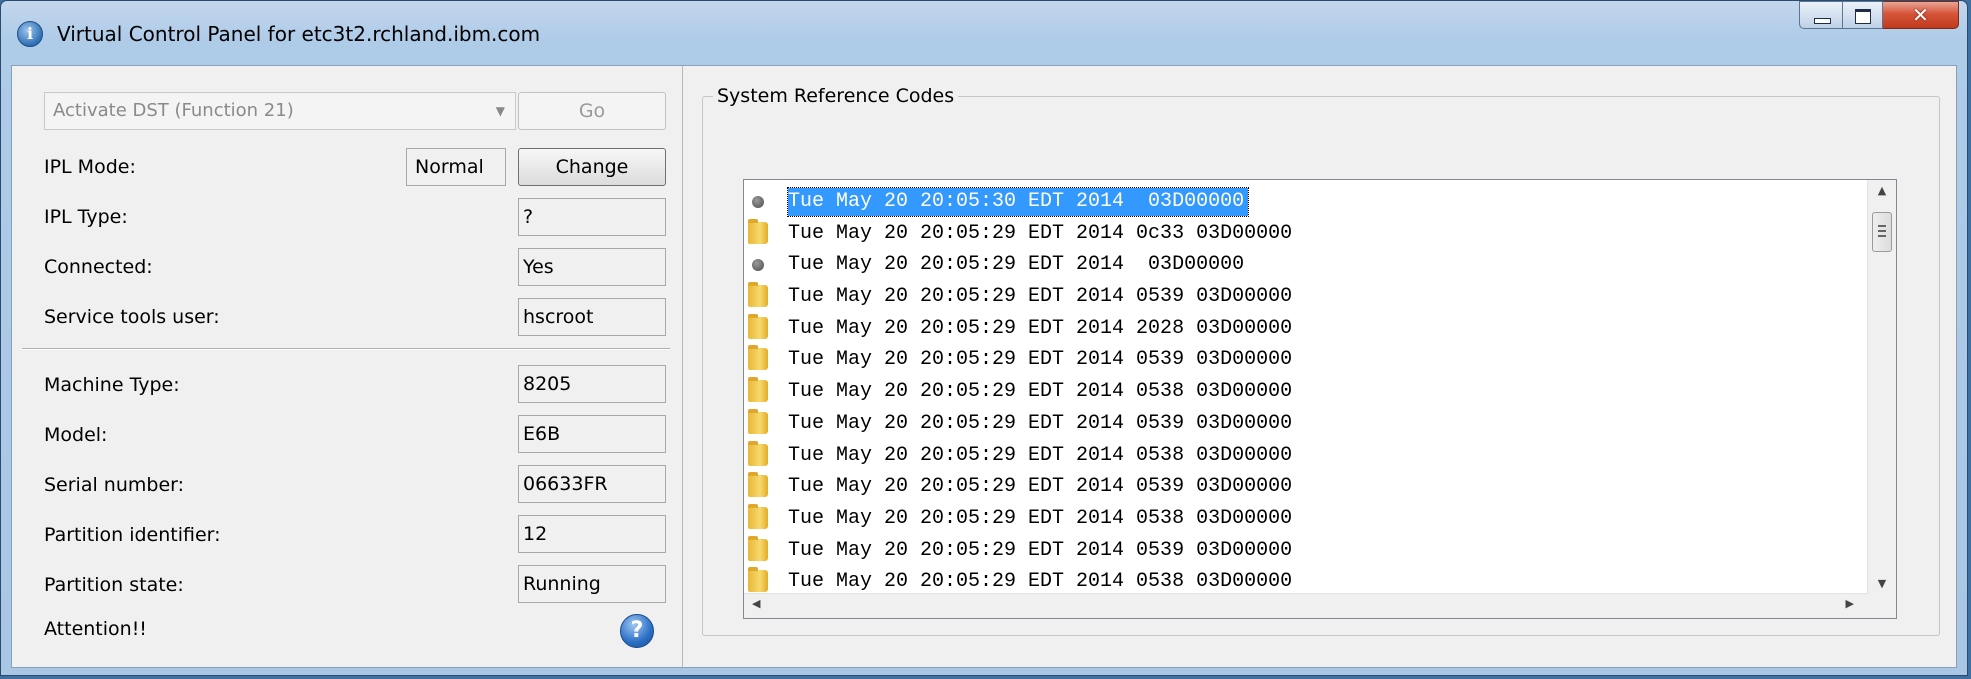 This screenshot has height=679, width=1971. What do you see at coordinates (114, 485) in the screenshot?
I see `serial-number-label: Serial number:` at bounding box center [114, 485].